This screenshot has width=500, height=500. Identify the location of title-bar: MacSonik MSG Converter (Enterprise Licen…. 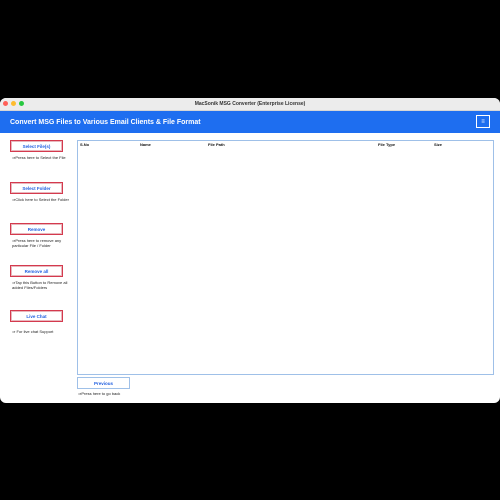
(250, 104).